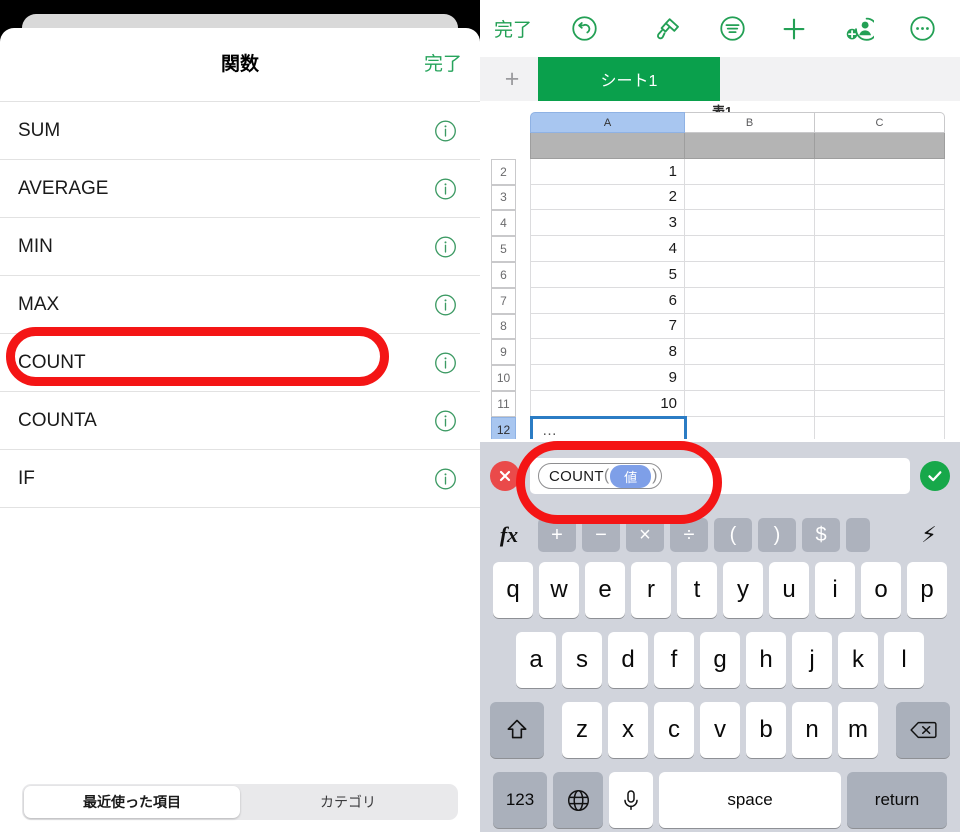 This screenshot has width=960, height=832. Describe the element at coordinates (582, 730) in the screenshot. I see `key-z: z` at that location.